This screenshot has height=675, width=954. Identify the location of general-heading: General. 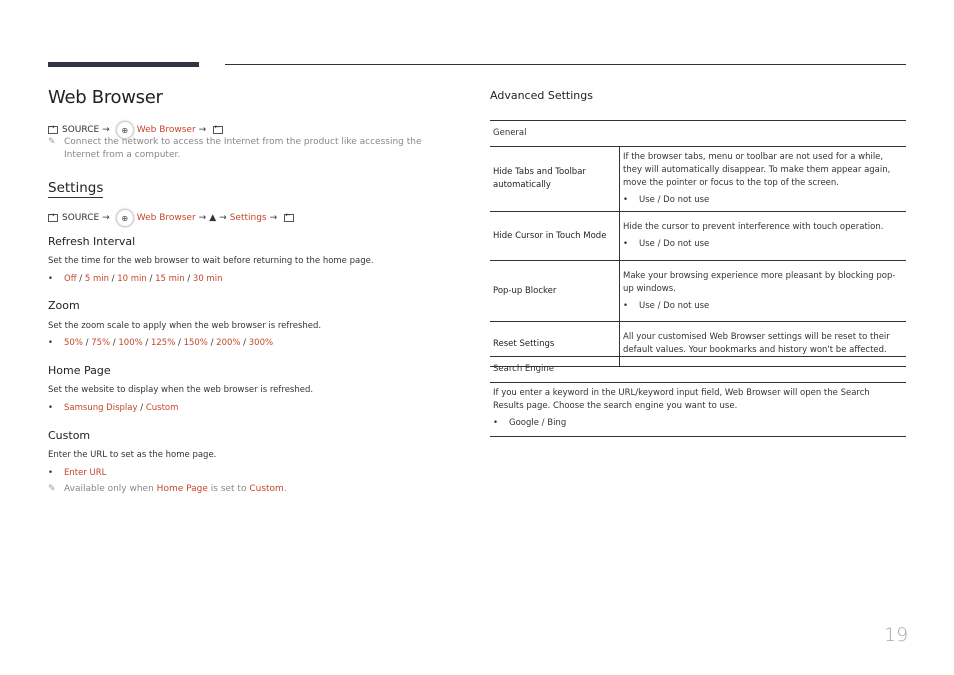
(698, 133).